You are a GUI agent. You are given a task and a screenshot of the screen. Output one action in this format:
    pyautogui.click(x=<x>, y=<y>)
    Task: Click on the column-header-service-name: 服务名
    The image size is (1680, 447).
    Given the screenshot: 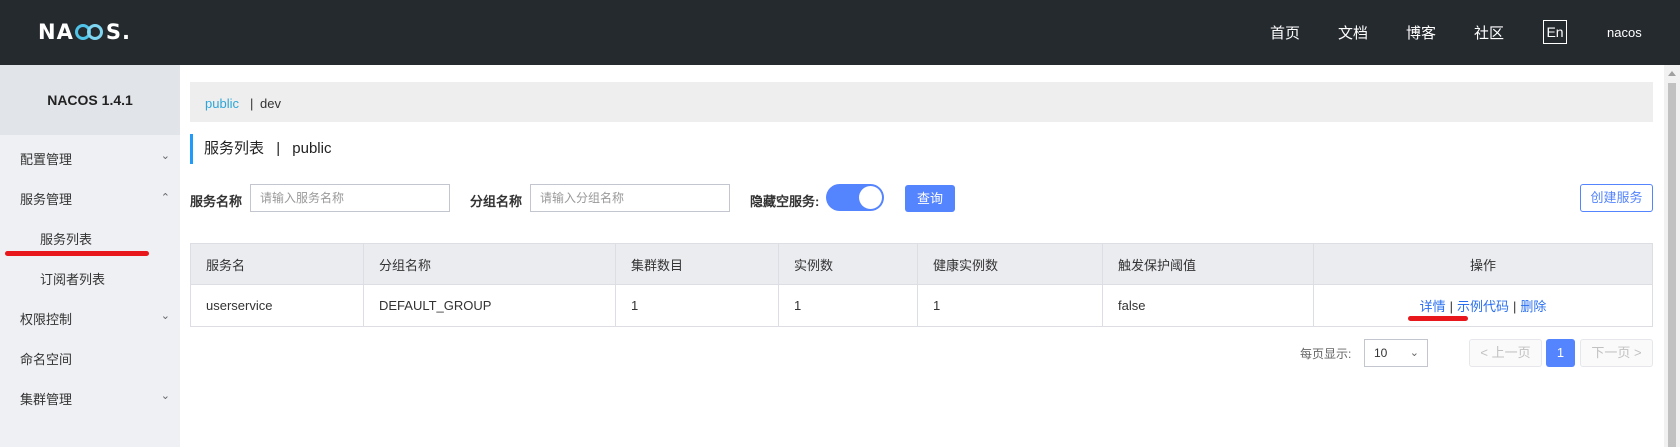 What is the action you would take?
    pyautogui.click(x=277, y=264)
    